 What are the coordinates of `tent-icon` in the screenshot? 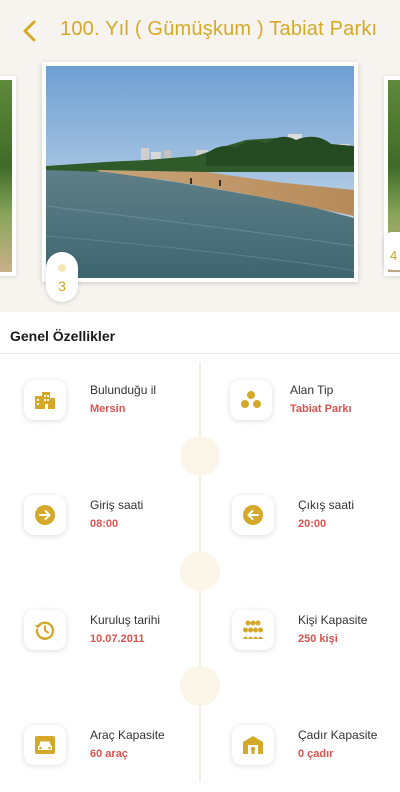 It's located at (253, 745).